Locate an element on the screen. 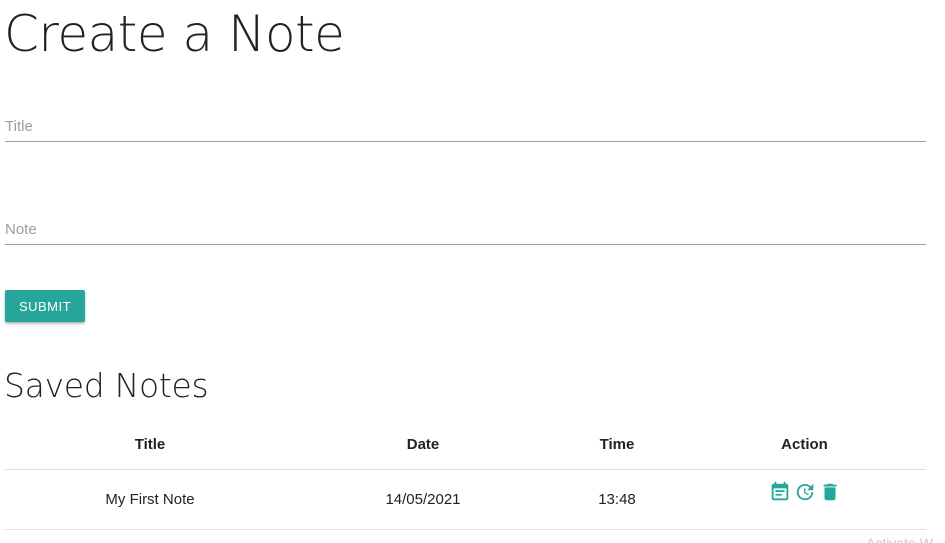  title-input is located at coordinates (465, 121).